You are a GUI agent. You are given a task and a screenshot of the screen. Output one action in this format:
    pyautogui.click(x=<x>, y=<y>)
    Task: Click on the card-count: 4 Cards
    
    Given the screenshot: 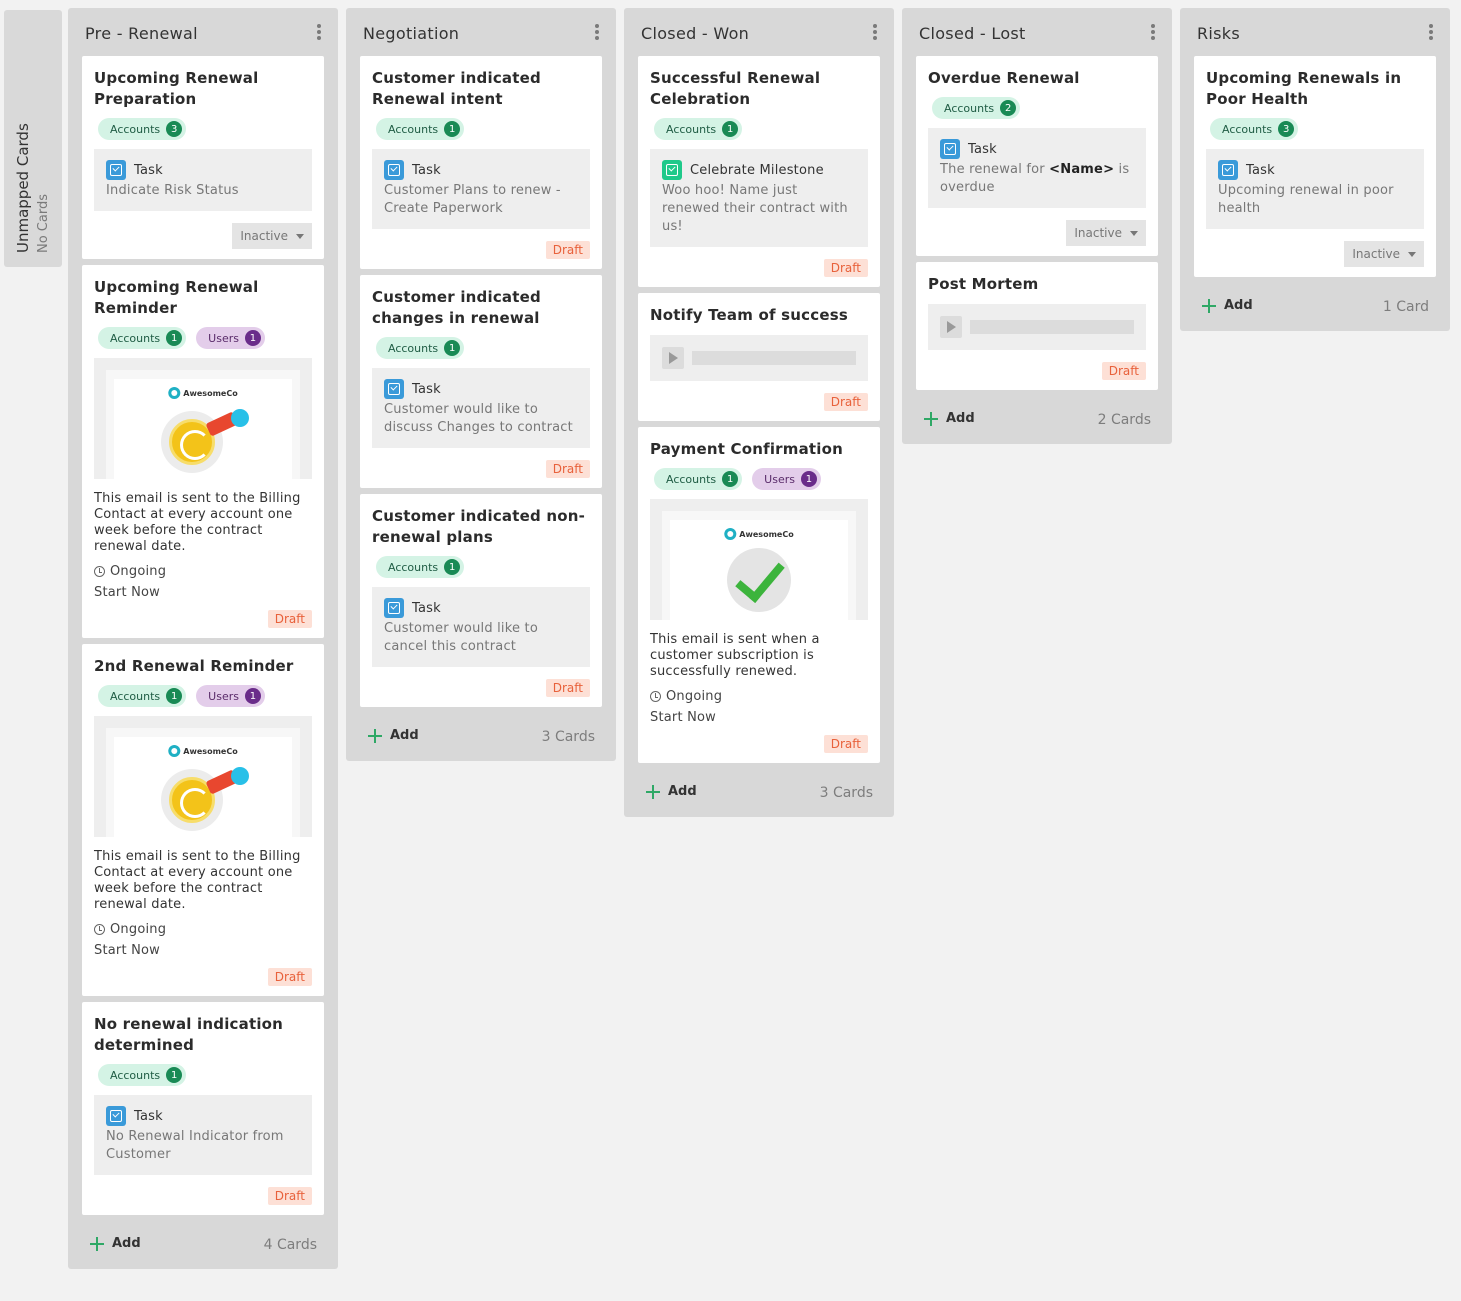 What is the action you would take?
    pyautogui.click(x=290, y=1245)
    